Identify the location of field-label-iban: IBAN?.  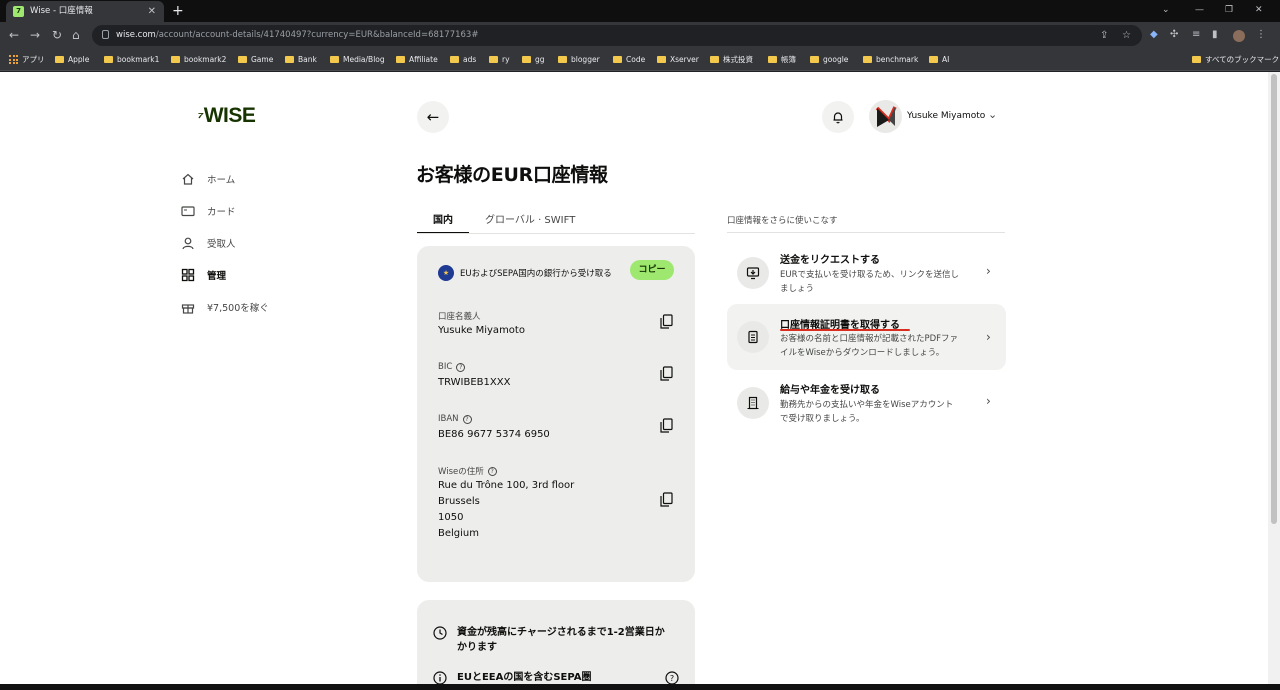
(455, 419).